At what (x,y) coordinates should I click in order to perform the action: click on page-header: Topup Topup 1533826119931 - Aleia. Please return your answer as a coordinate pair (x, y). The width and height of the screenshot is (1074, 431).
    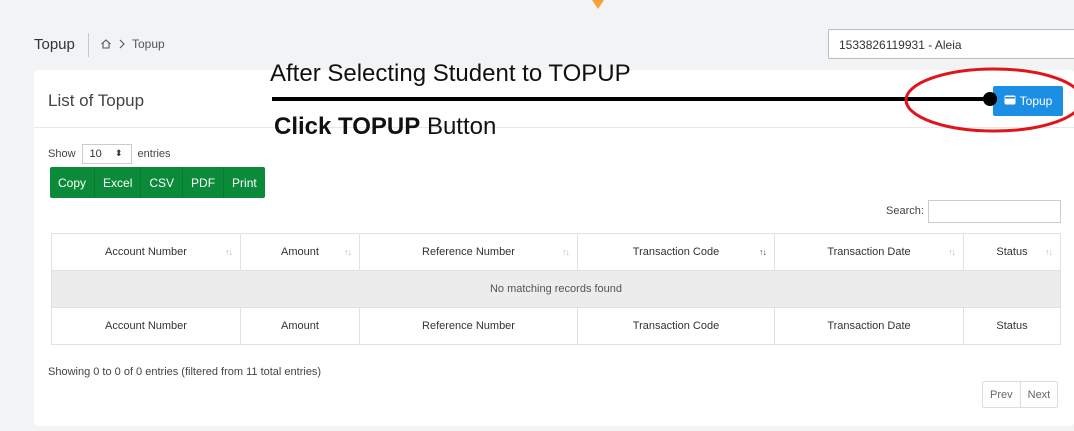
    Looking at the image, I should click on (554, 45).